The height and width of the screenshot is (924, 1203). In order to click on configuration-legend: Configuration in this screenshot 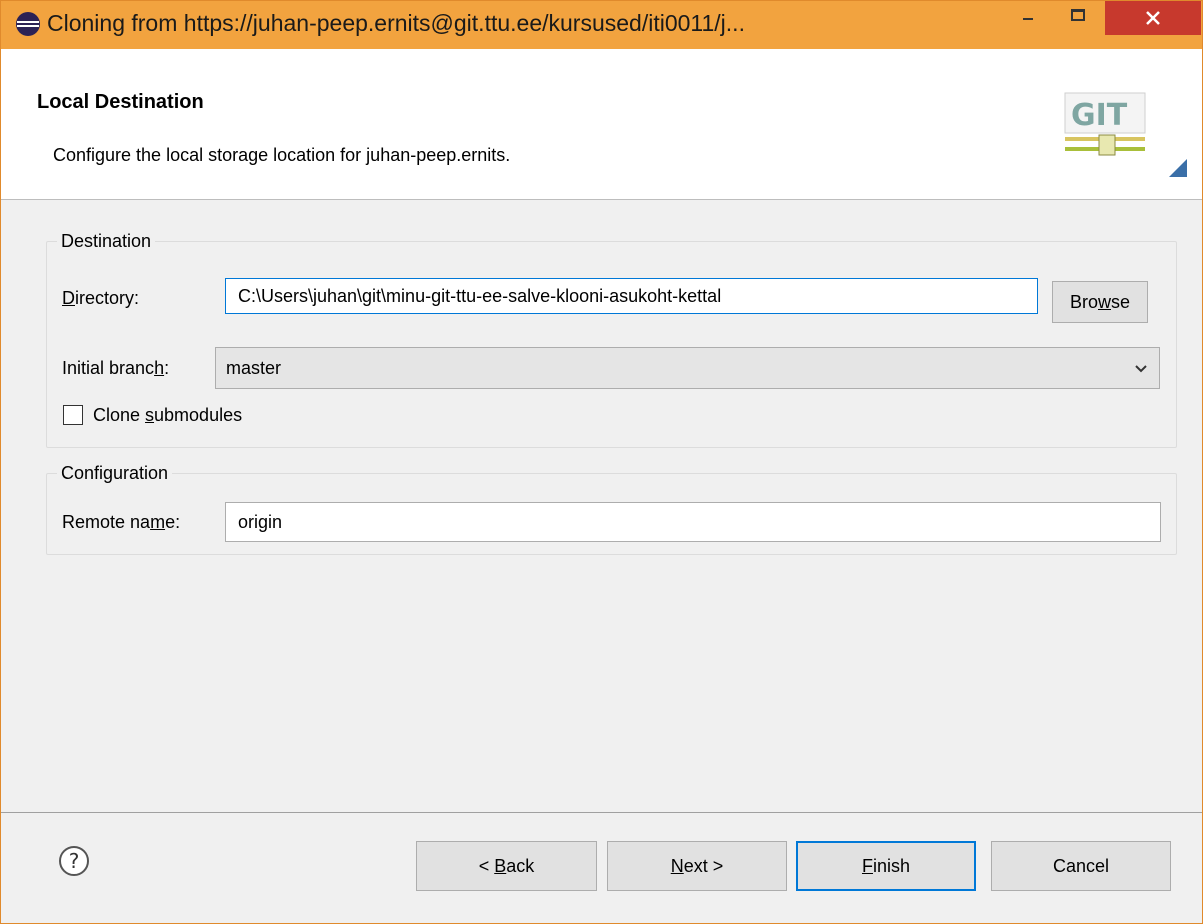, I will do `click(115, 473)`.